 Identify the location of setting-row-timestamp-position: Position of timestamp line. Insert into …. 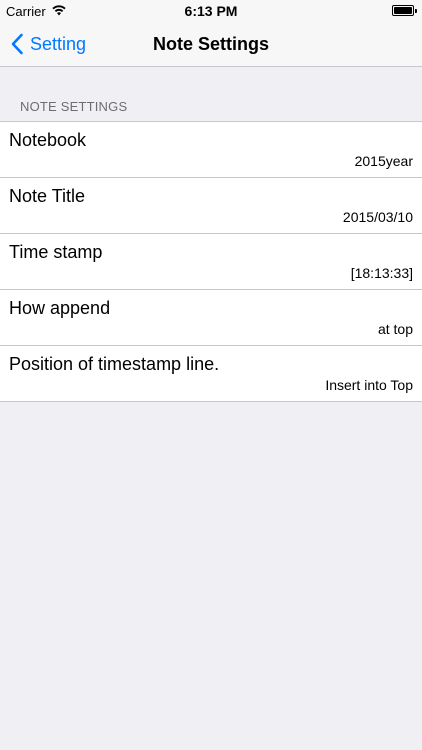
(211, 373).